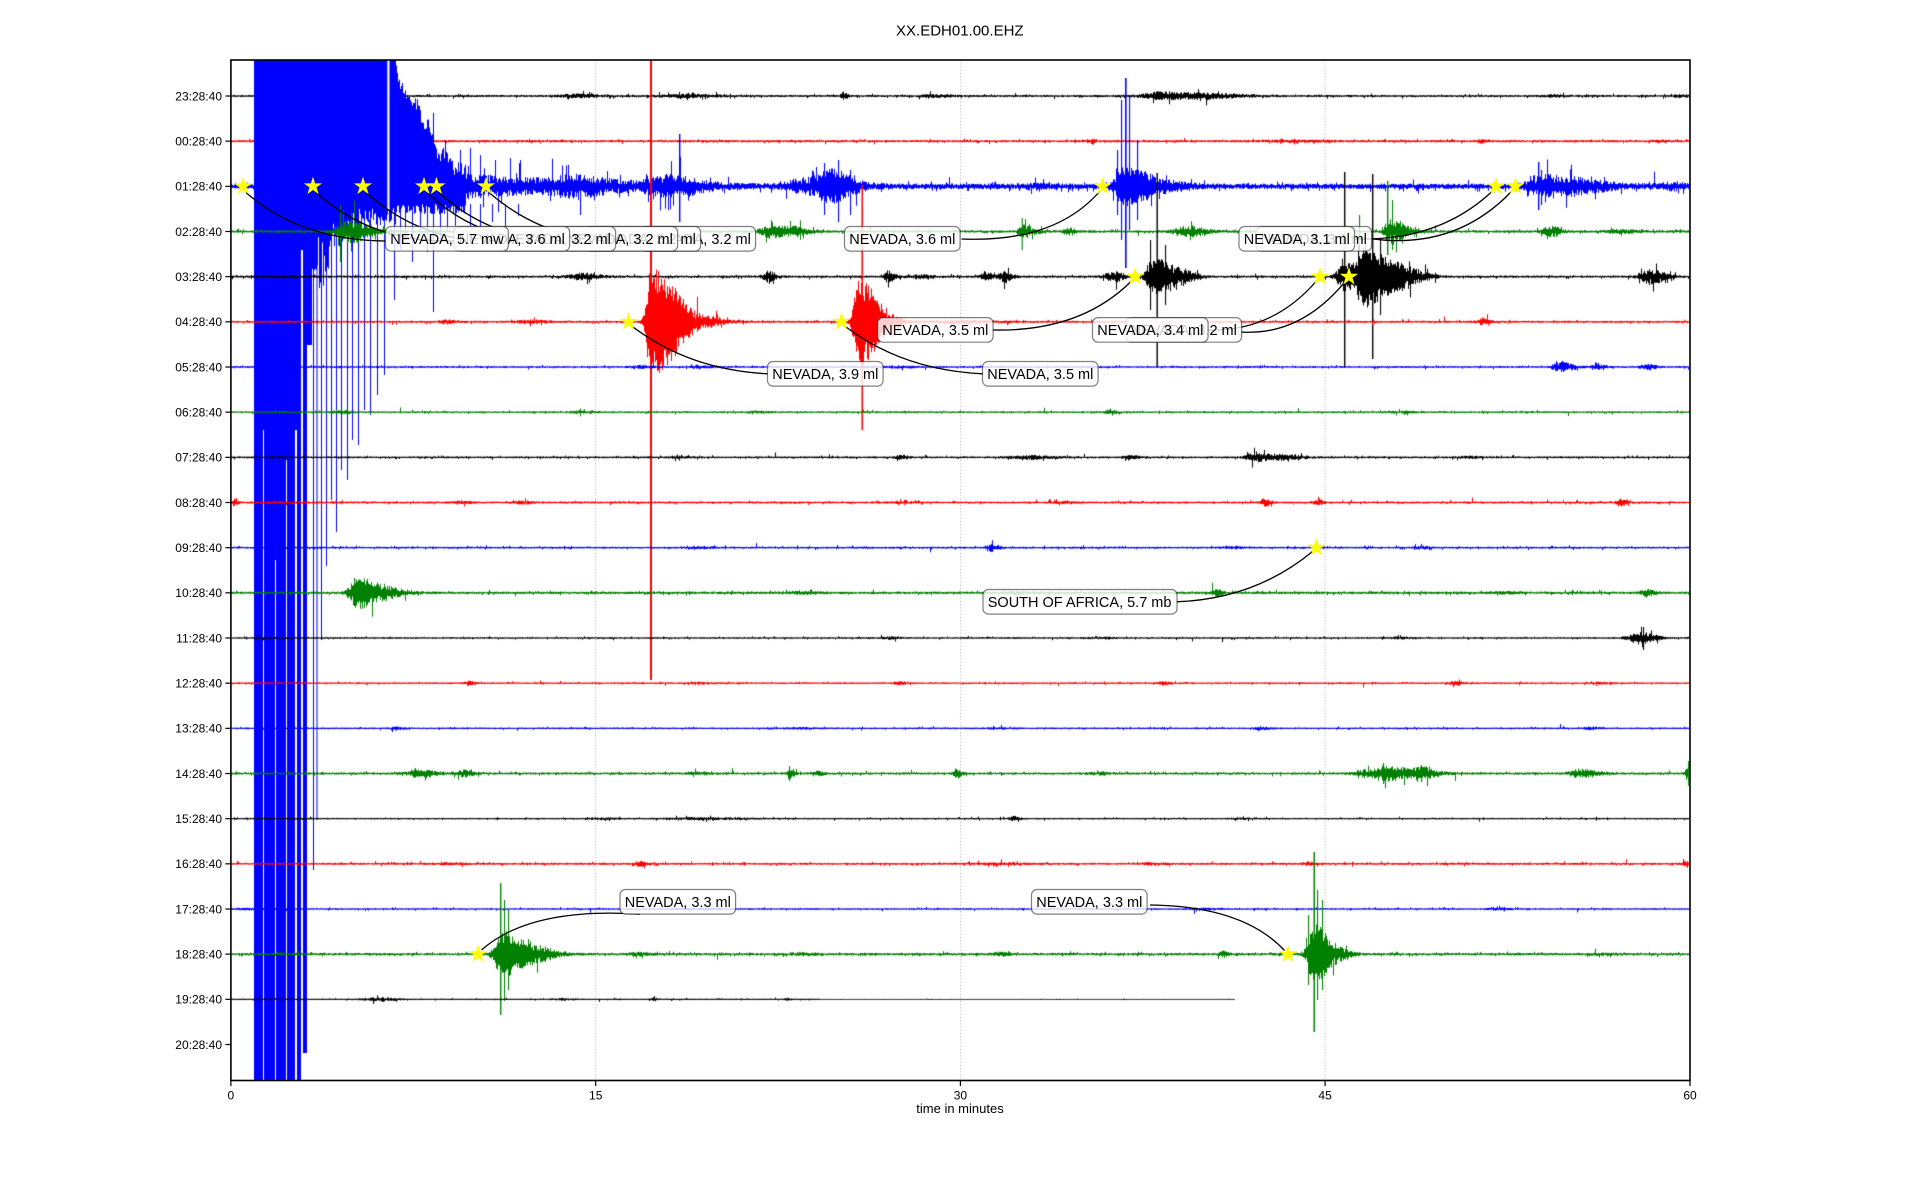  I want to click on svg-text: 14:28:40, so click(198, 774).